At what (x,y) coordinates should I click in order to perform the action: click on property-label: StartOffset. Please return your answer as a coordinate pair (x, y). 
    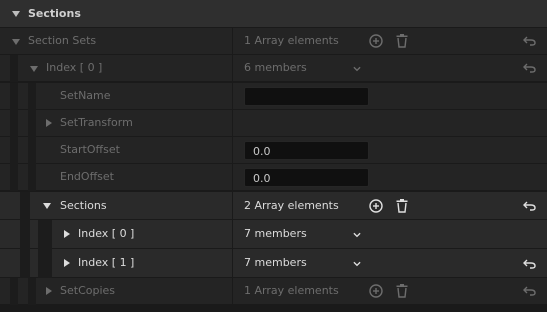
    Looking at the image, I should click on (90, 149).